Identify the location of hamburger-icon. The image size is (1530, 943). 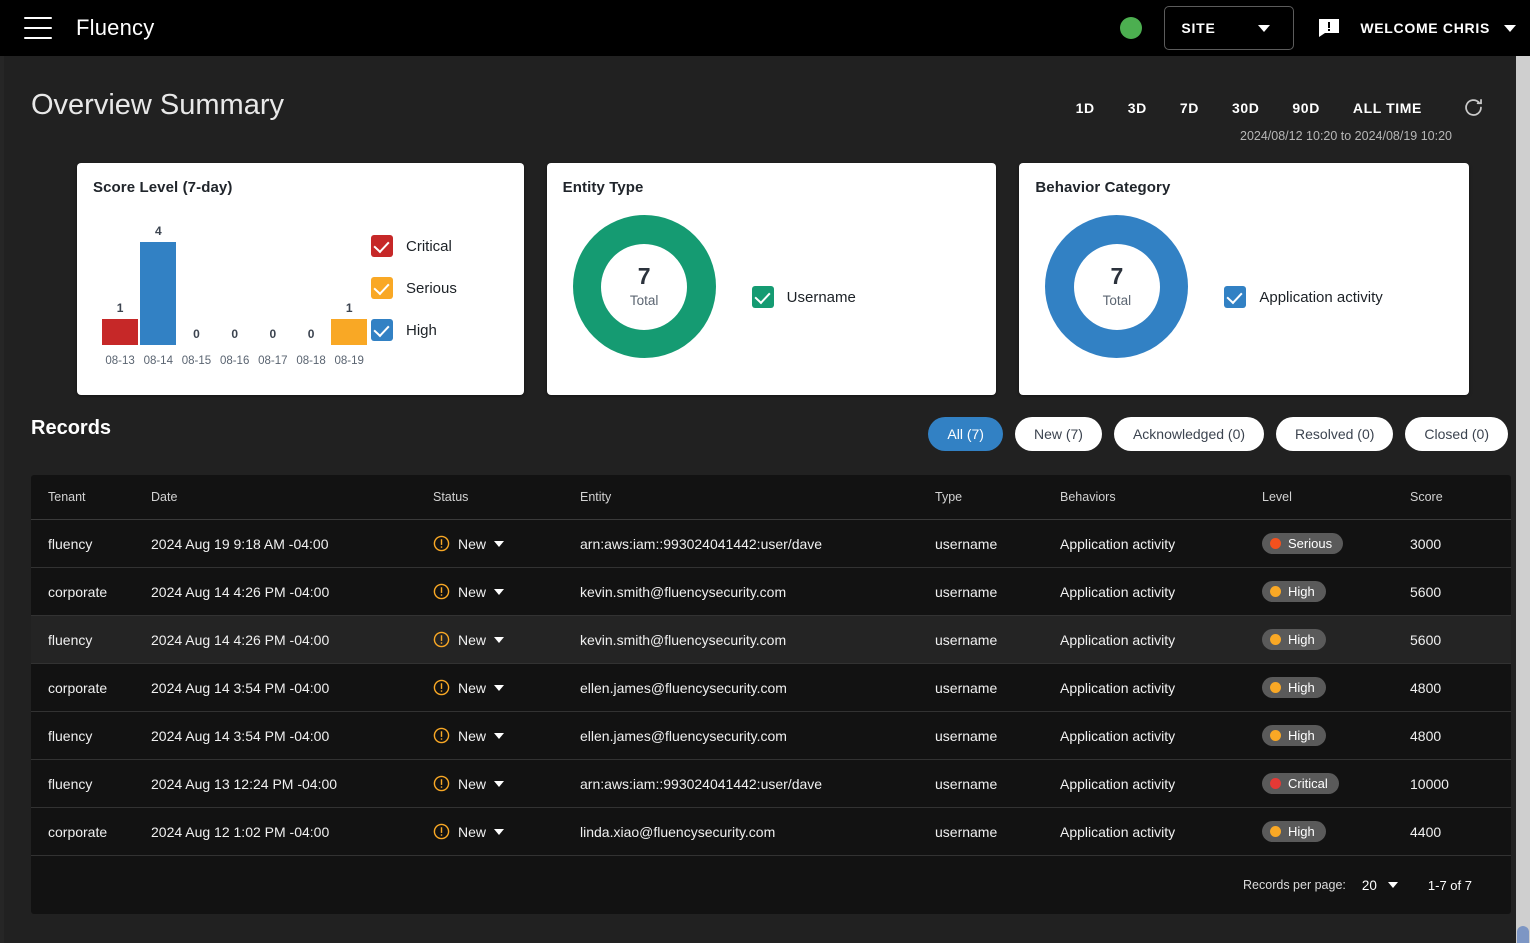
(38, 28).